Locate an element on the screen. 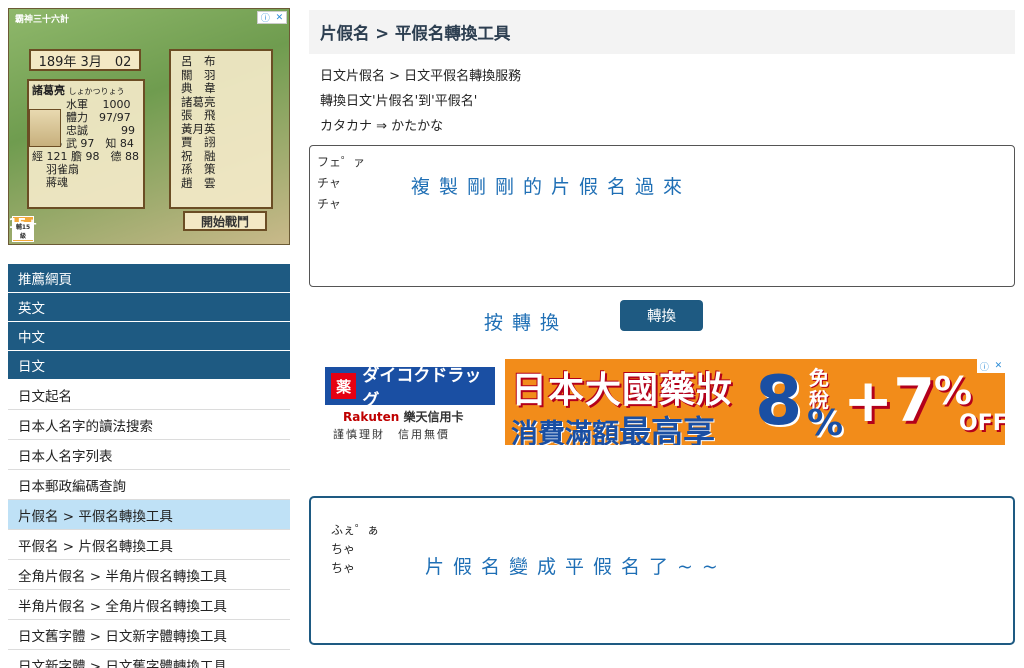  nav-item-fullwidth-to-halfwidth: 全角片假名 > 半角片假名轉換工具 is located at coordinates (149, 575).